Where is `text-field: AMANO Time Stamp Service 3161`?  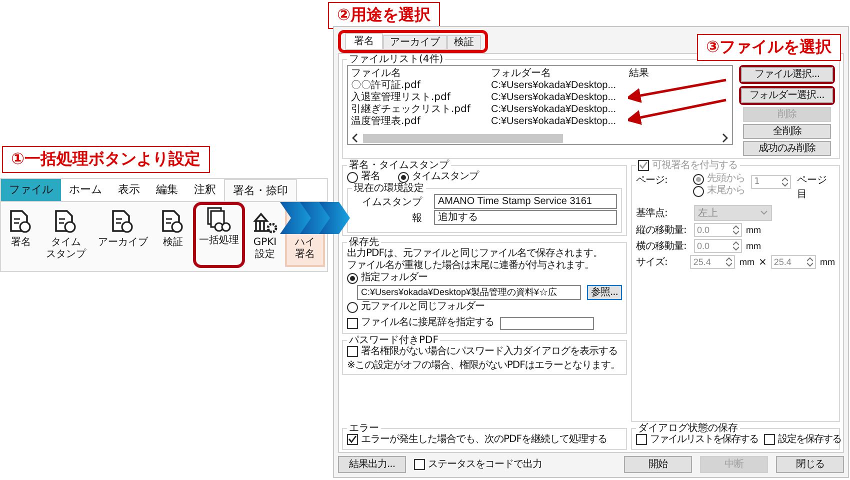 text-field: AMANO Time Stamp Service 3161 is located at coordinates (525, 201).